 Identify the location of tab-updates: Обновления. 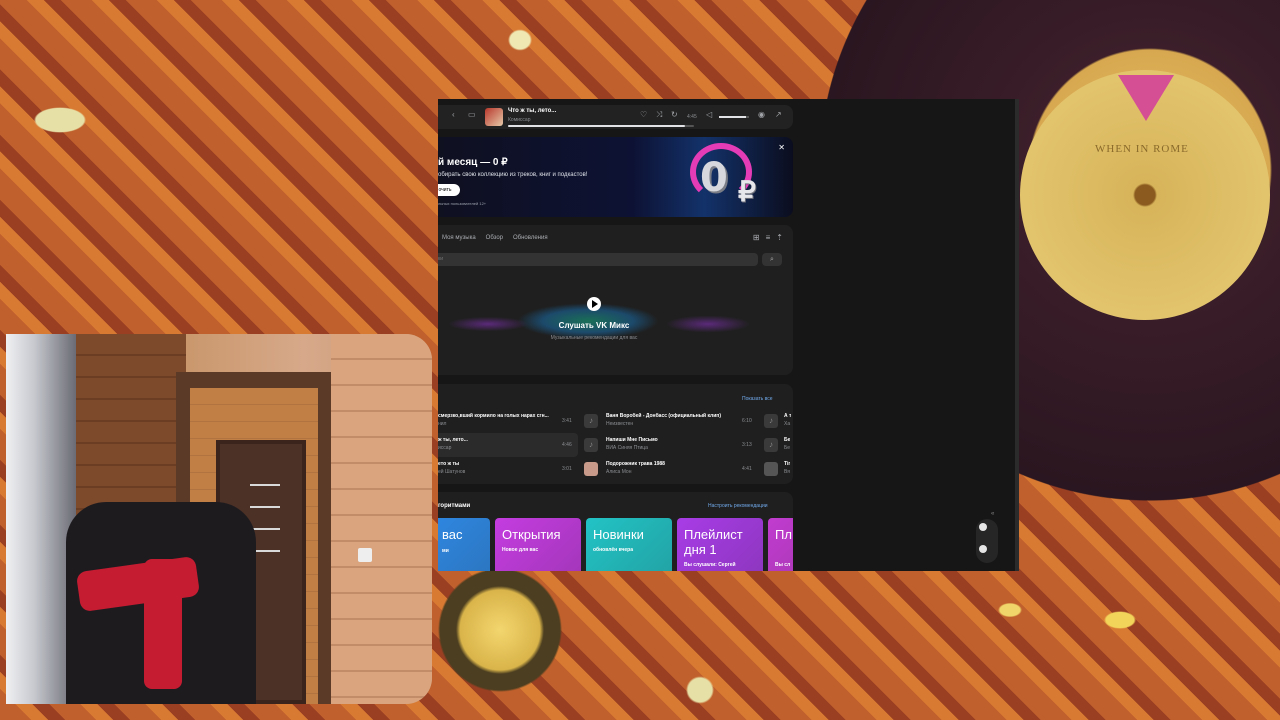
(530, 238).